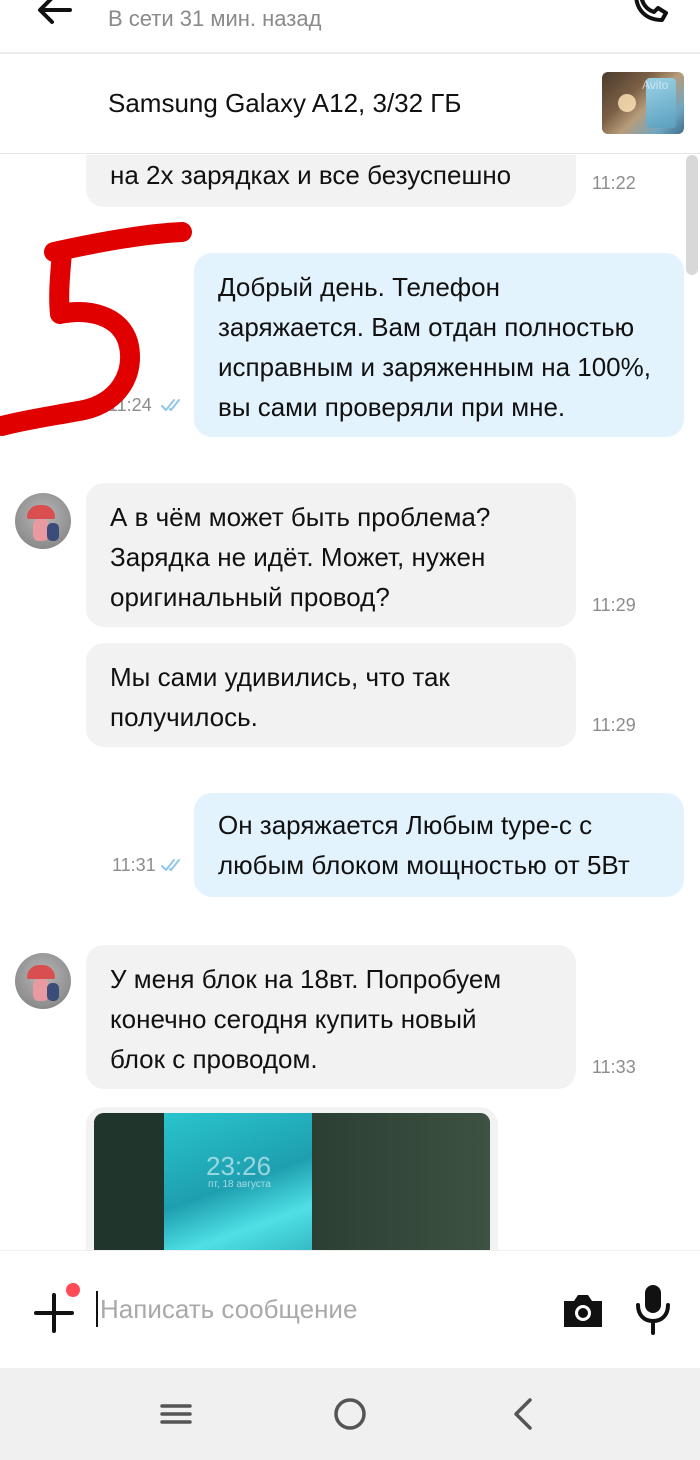 The width and height of the screenshot is (700, 1460). I want to click on product-card: Samsung Galaxy A12, 3/32 ГБ Avito, so click(350, 104).